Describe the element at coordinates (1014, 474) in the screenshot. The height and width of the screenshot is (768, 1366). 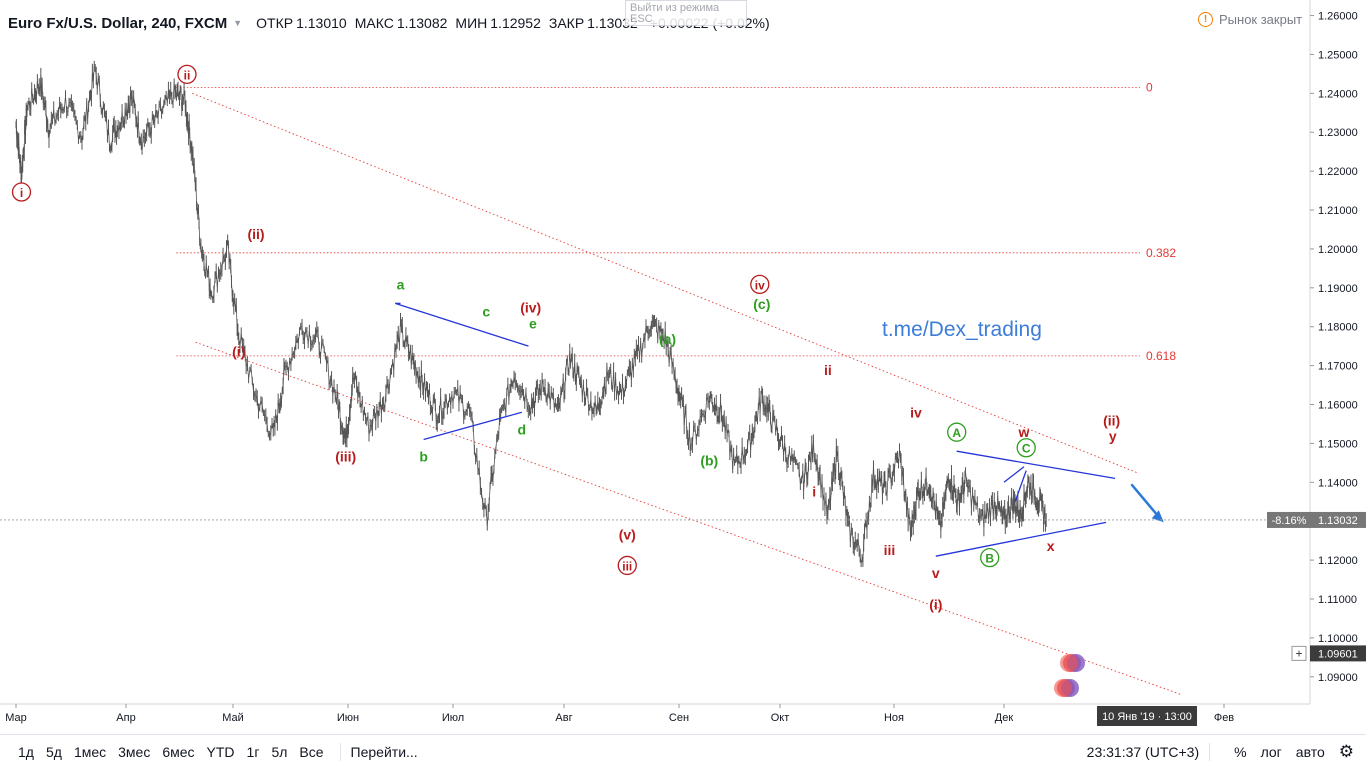
I see `sub-triangle-line` at that location.